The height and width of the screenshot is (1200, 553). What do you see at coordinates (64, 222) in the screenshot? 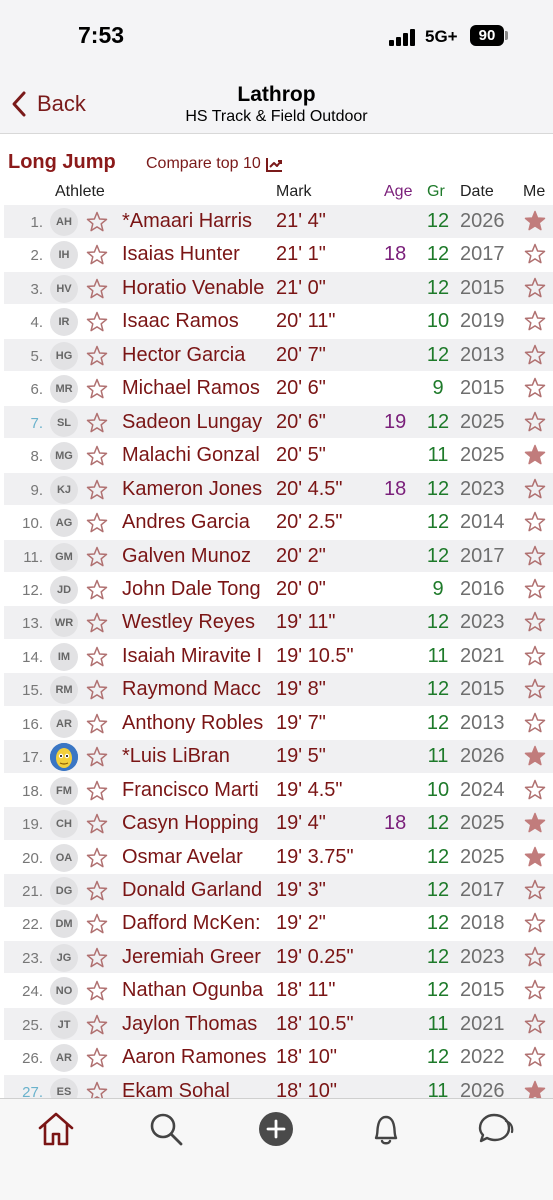
I see `avatar: AH` at bounding box center [64, 222].